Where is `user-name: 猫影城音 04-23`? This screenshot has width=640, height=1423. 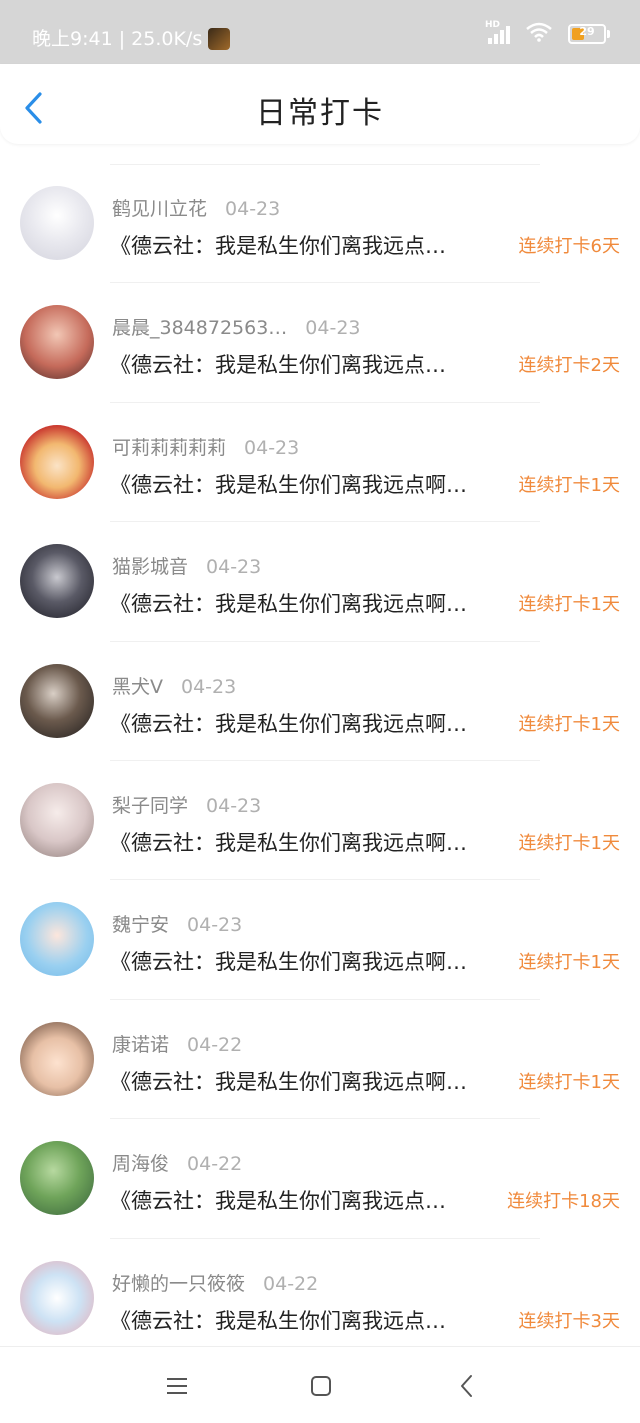
user-name: 猫影城音 04-23 is located at coordinates (186, 565).